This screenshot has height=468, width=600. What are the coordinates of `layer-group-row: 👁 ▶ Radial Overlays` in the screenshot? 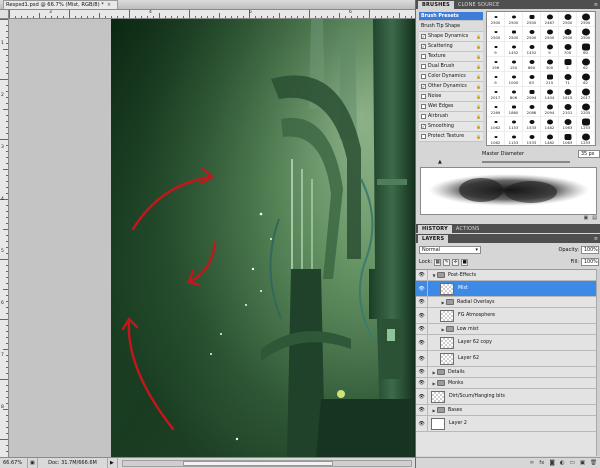 It's located at (506, 302).